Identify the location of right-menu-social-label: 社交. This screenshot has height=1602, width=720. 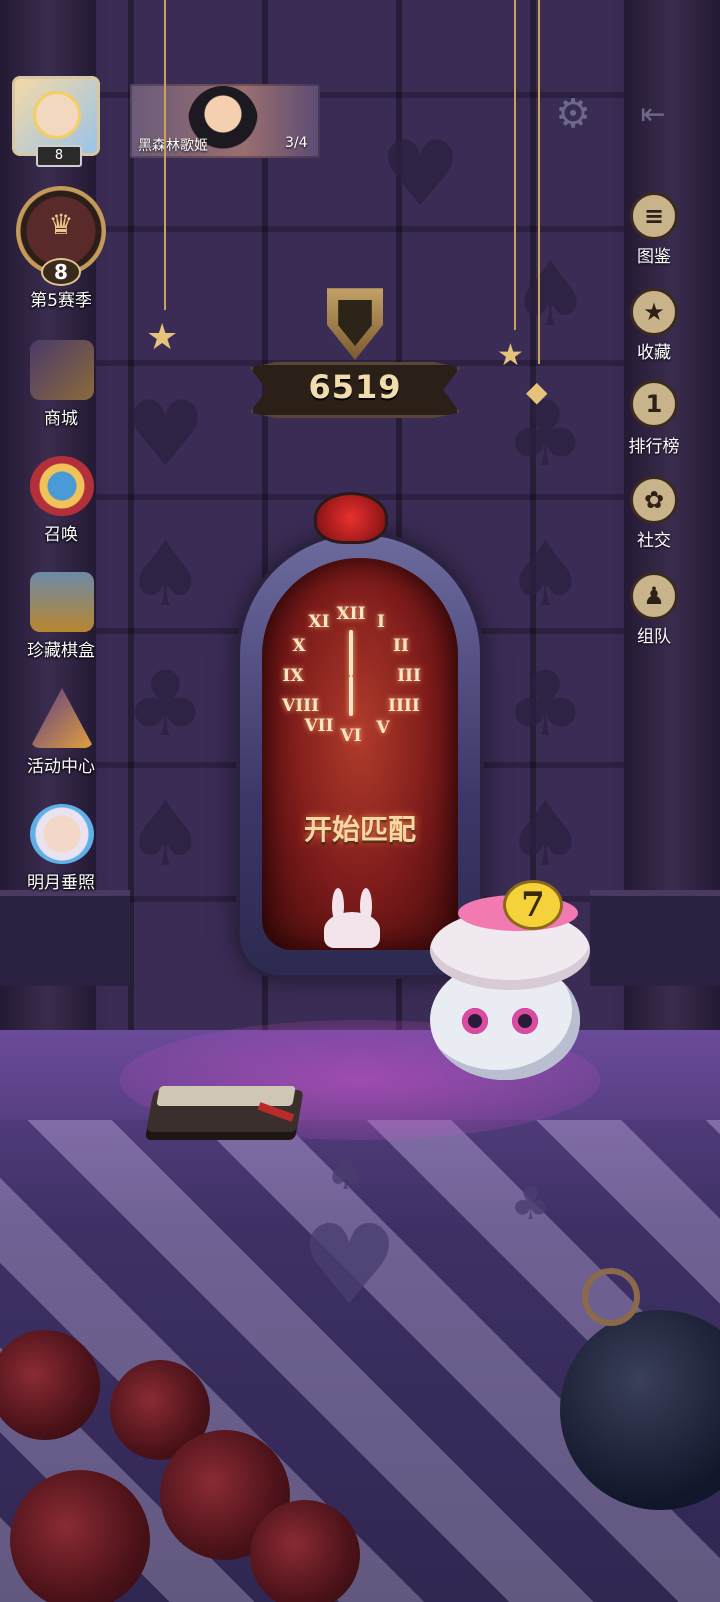
(654, 538).